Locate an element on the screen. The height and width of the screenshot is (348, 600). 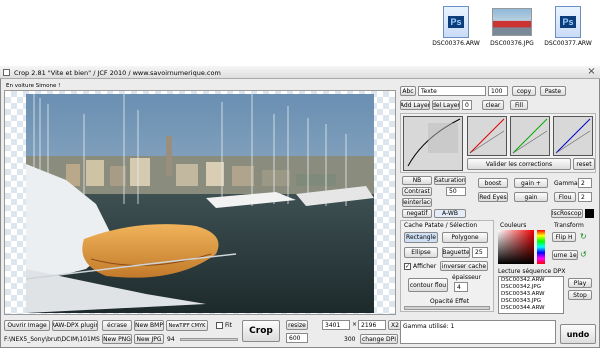
rotate-icon: ↻ is located at coordinates (586, 237).